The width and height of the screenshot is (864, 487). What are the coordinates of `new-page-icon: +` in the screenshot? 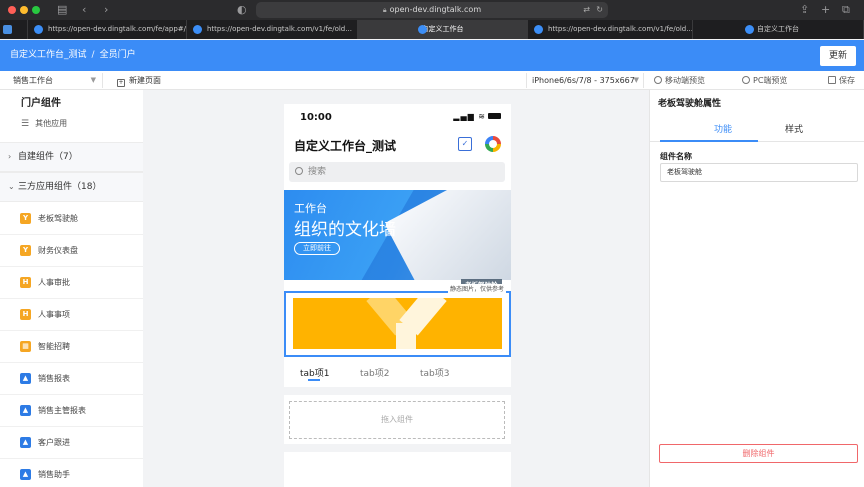 It's located at (121, 83).